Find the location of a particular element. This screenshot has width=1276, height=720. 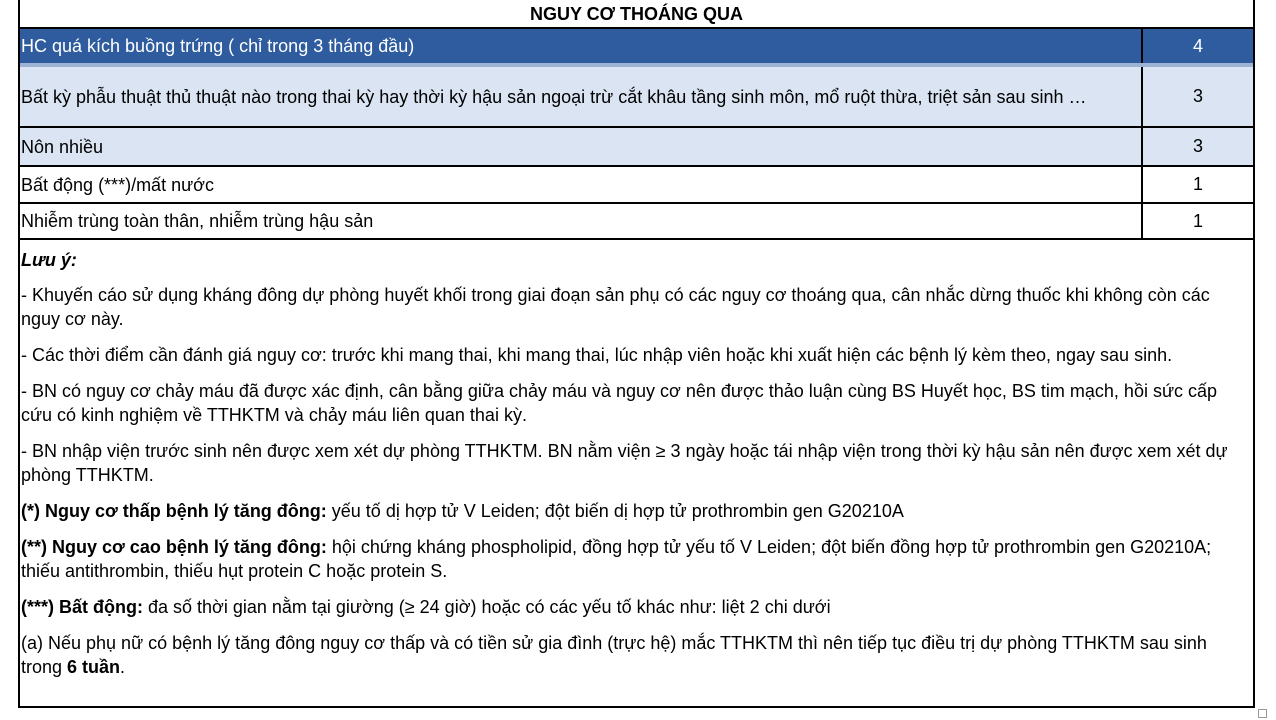

notes-heading: Lưu ý: is located at coordinates (49, 260).